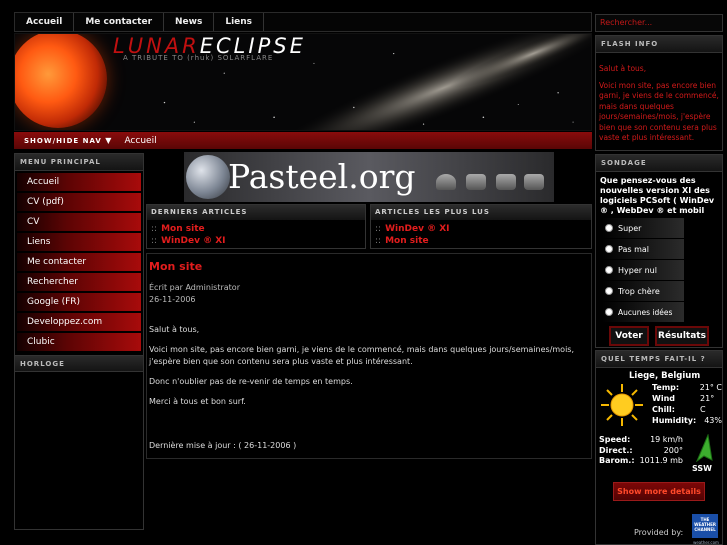 Image resolution: width=727 pixels, height=545 pixels. Describe the element at coordinates (79, 182) in the screenshot. I see `menu-item-accueil: Accueil` at that location.